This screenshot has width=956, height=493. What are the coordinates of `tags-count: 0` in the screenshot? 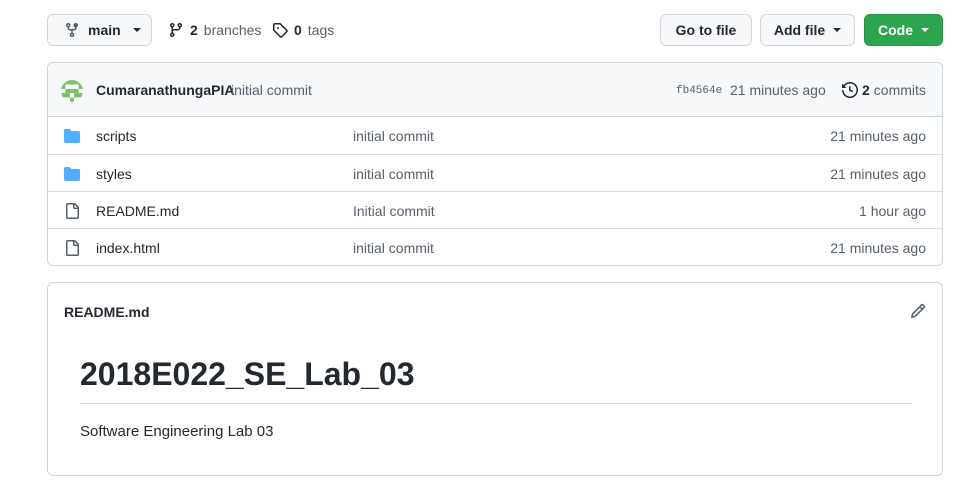 It's located at (298, 30).